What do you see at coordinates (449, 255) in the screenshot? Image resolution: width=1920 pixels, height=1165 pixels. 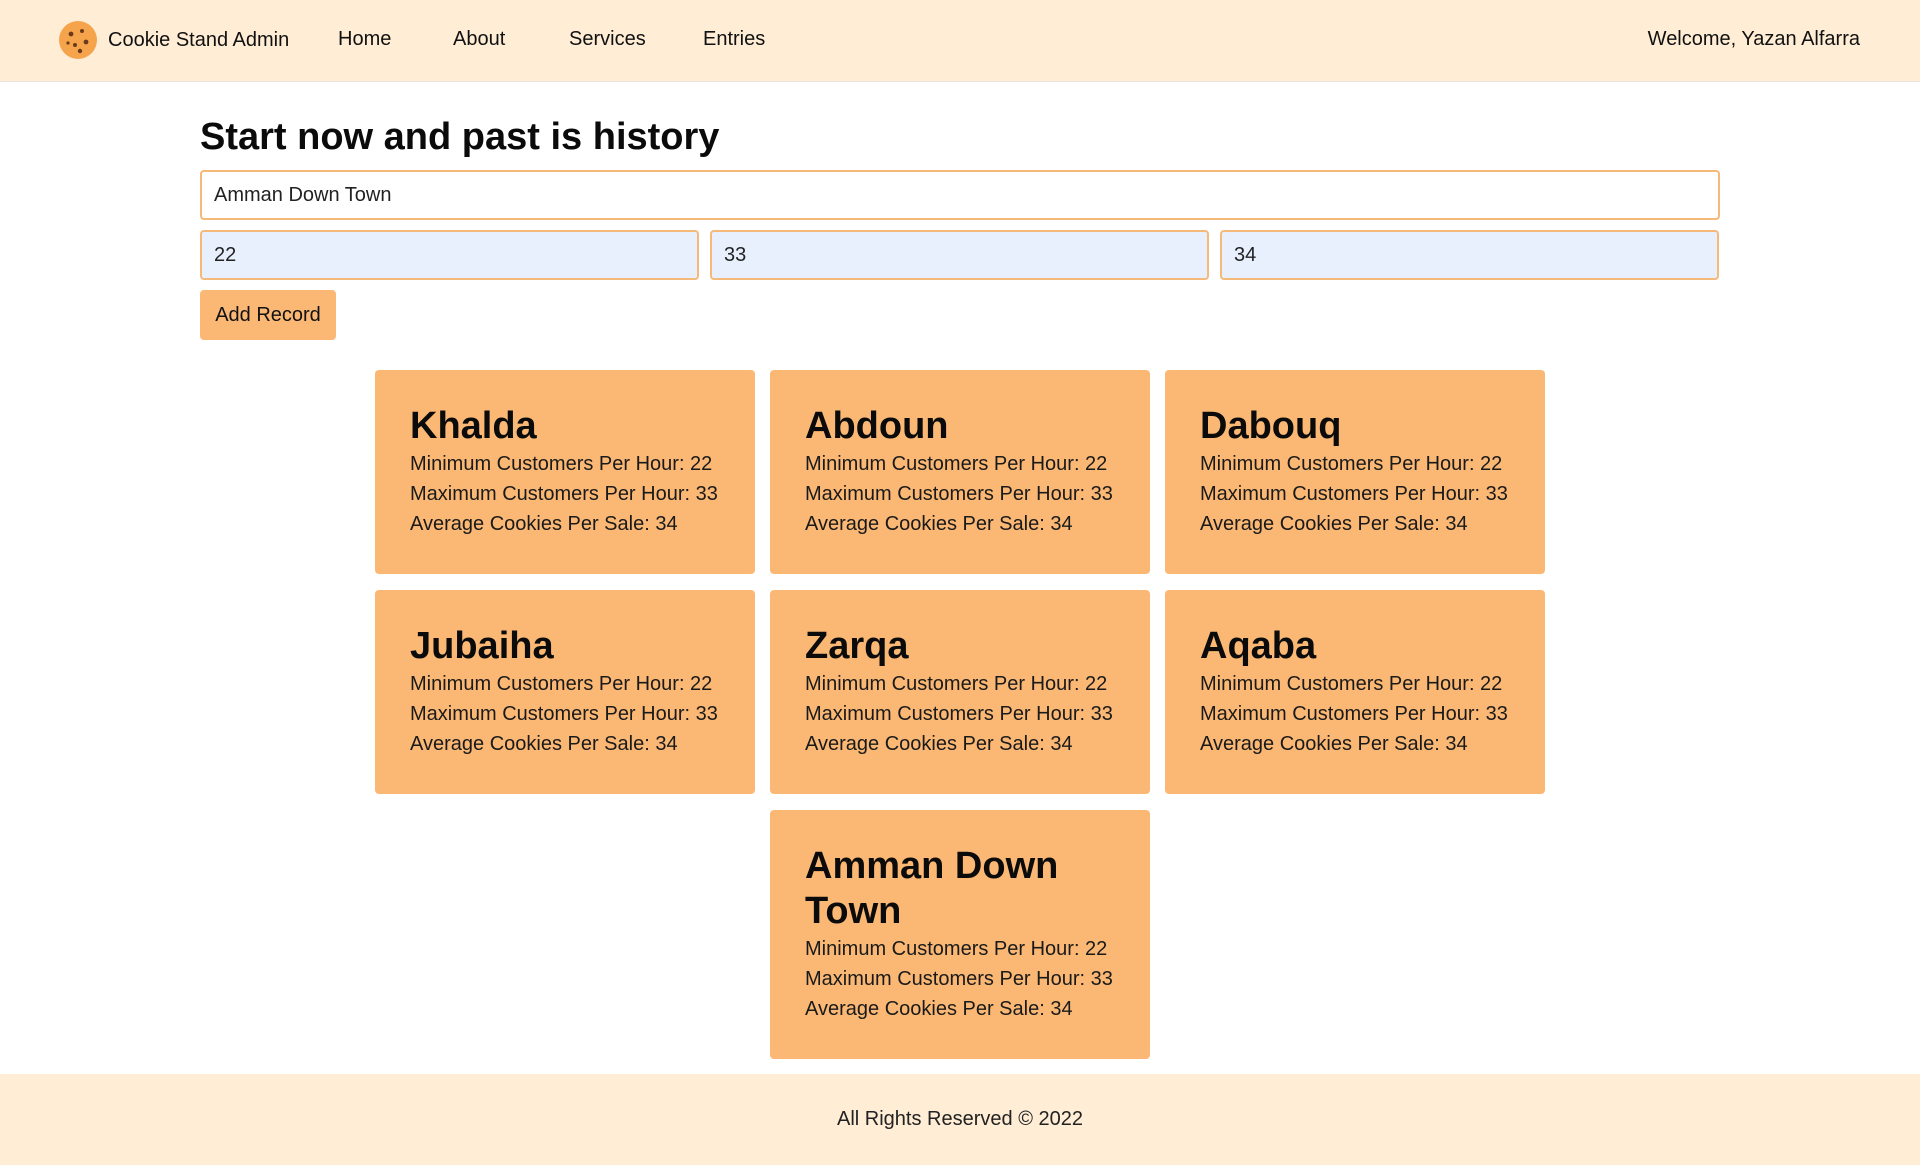 I see `min-customers-input` at bounding box center [449, 255].